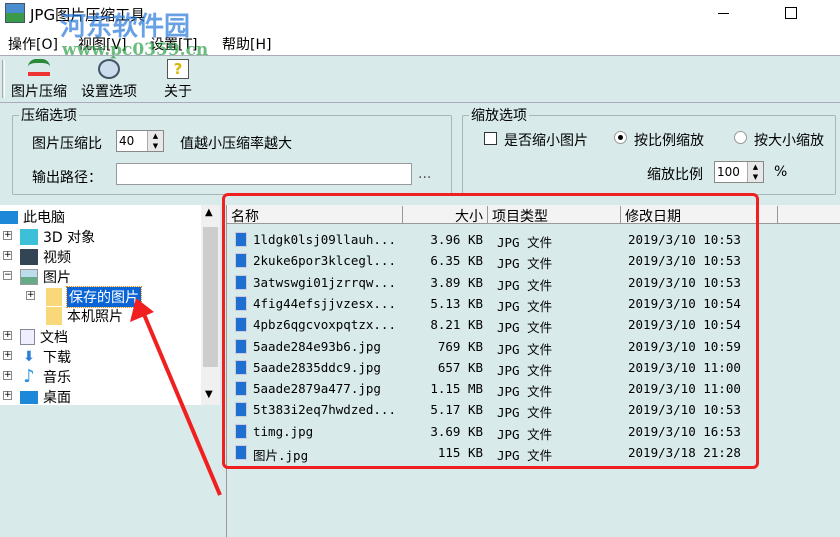 The height and width of the screenshot is (537, 840). What do you see at coordinates (176, 397) in the screenshot?
I see `annotation-arrow` at bounding box center [176, 397].